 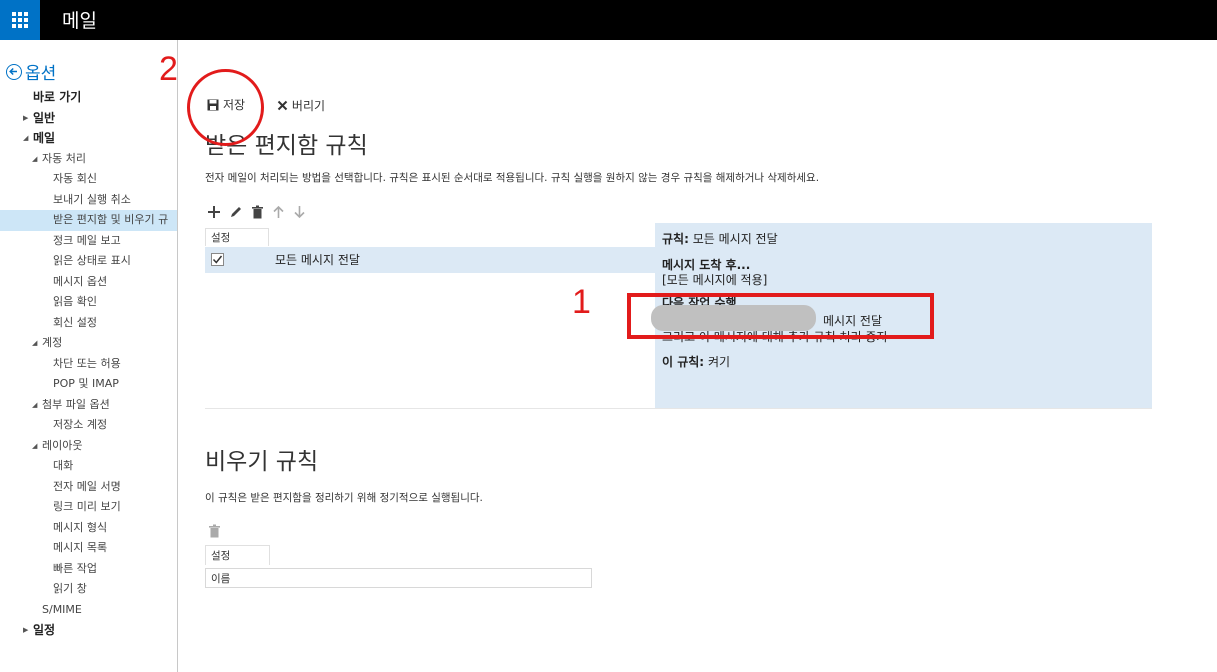 What do you see at coordinates (398, 578) in the screenshot?
I see `sweep-name-column: 이름` at bounding box center [398, 578].